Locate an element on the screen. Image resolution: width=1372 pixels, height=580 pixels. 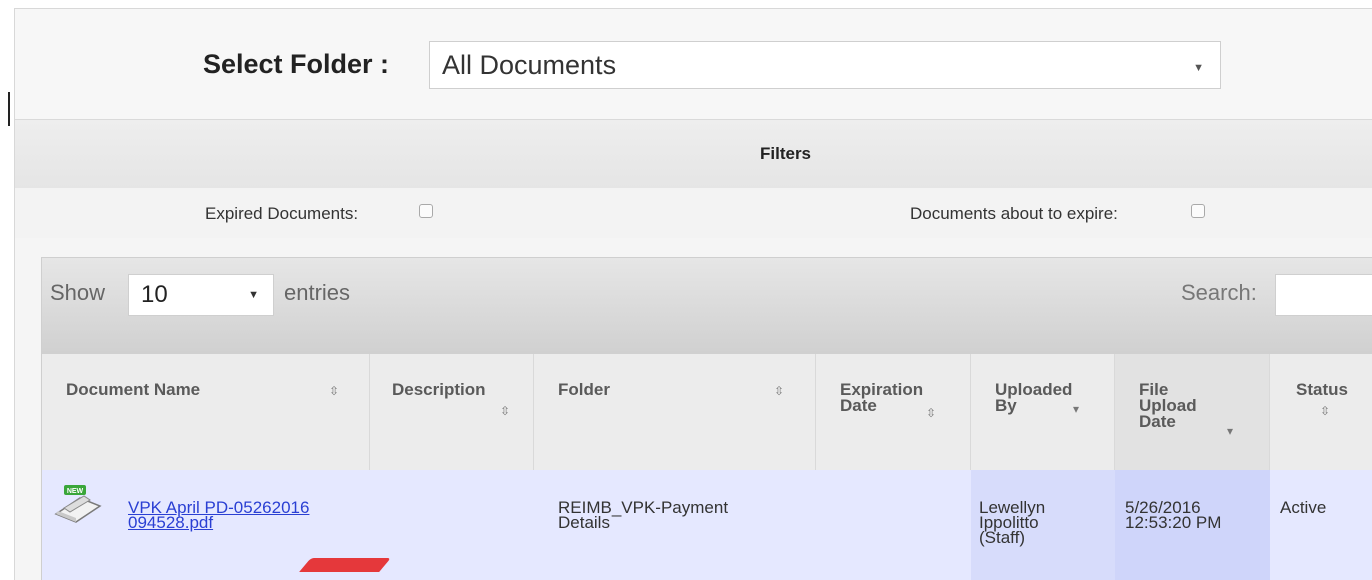
show-label: Show is located at coordinates (78, 292).